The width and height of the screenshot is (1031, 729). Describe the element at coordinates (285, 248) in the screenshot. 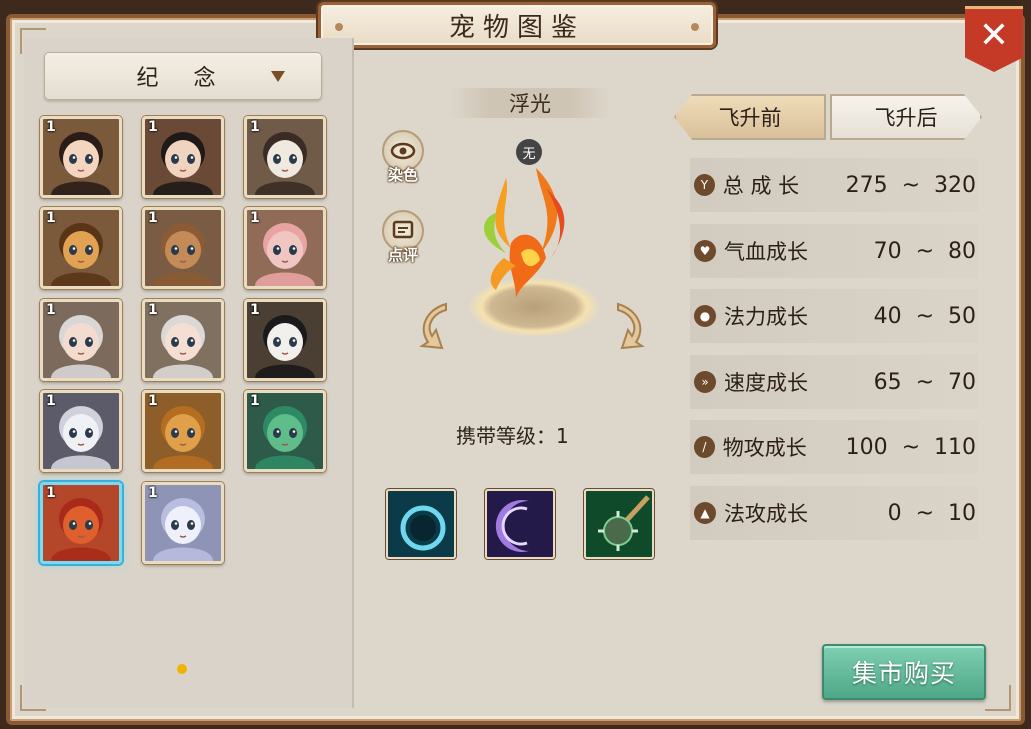

I see `pet-slot-pink-rabbit: 1` at that location.